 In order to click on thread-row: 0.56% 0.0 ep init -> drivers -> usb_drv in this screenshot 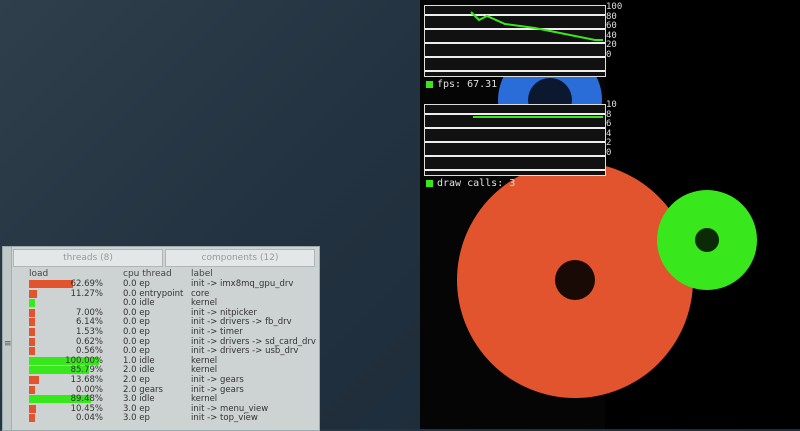, I will do `click(166, 351)`.